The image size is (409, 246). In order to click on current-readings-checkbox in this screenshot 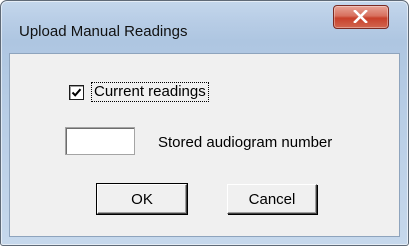, I will do `click(76, 92)`.